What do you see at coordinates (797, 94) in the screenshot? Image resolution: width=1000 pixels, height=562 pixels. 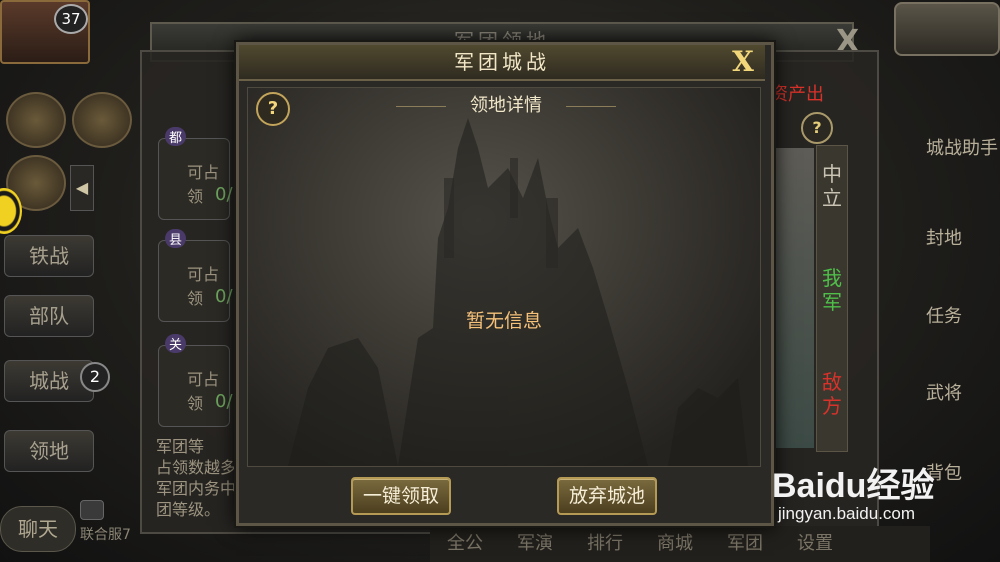 I see `resource-output-label: 资产出` at bounding box center [797, 94].